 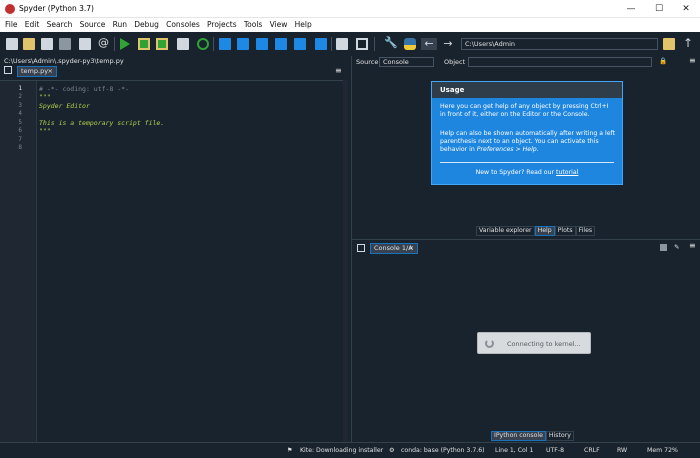 I want to click on lock-icon: 🔒, so click(x=663, y=61).